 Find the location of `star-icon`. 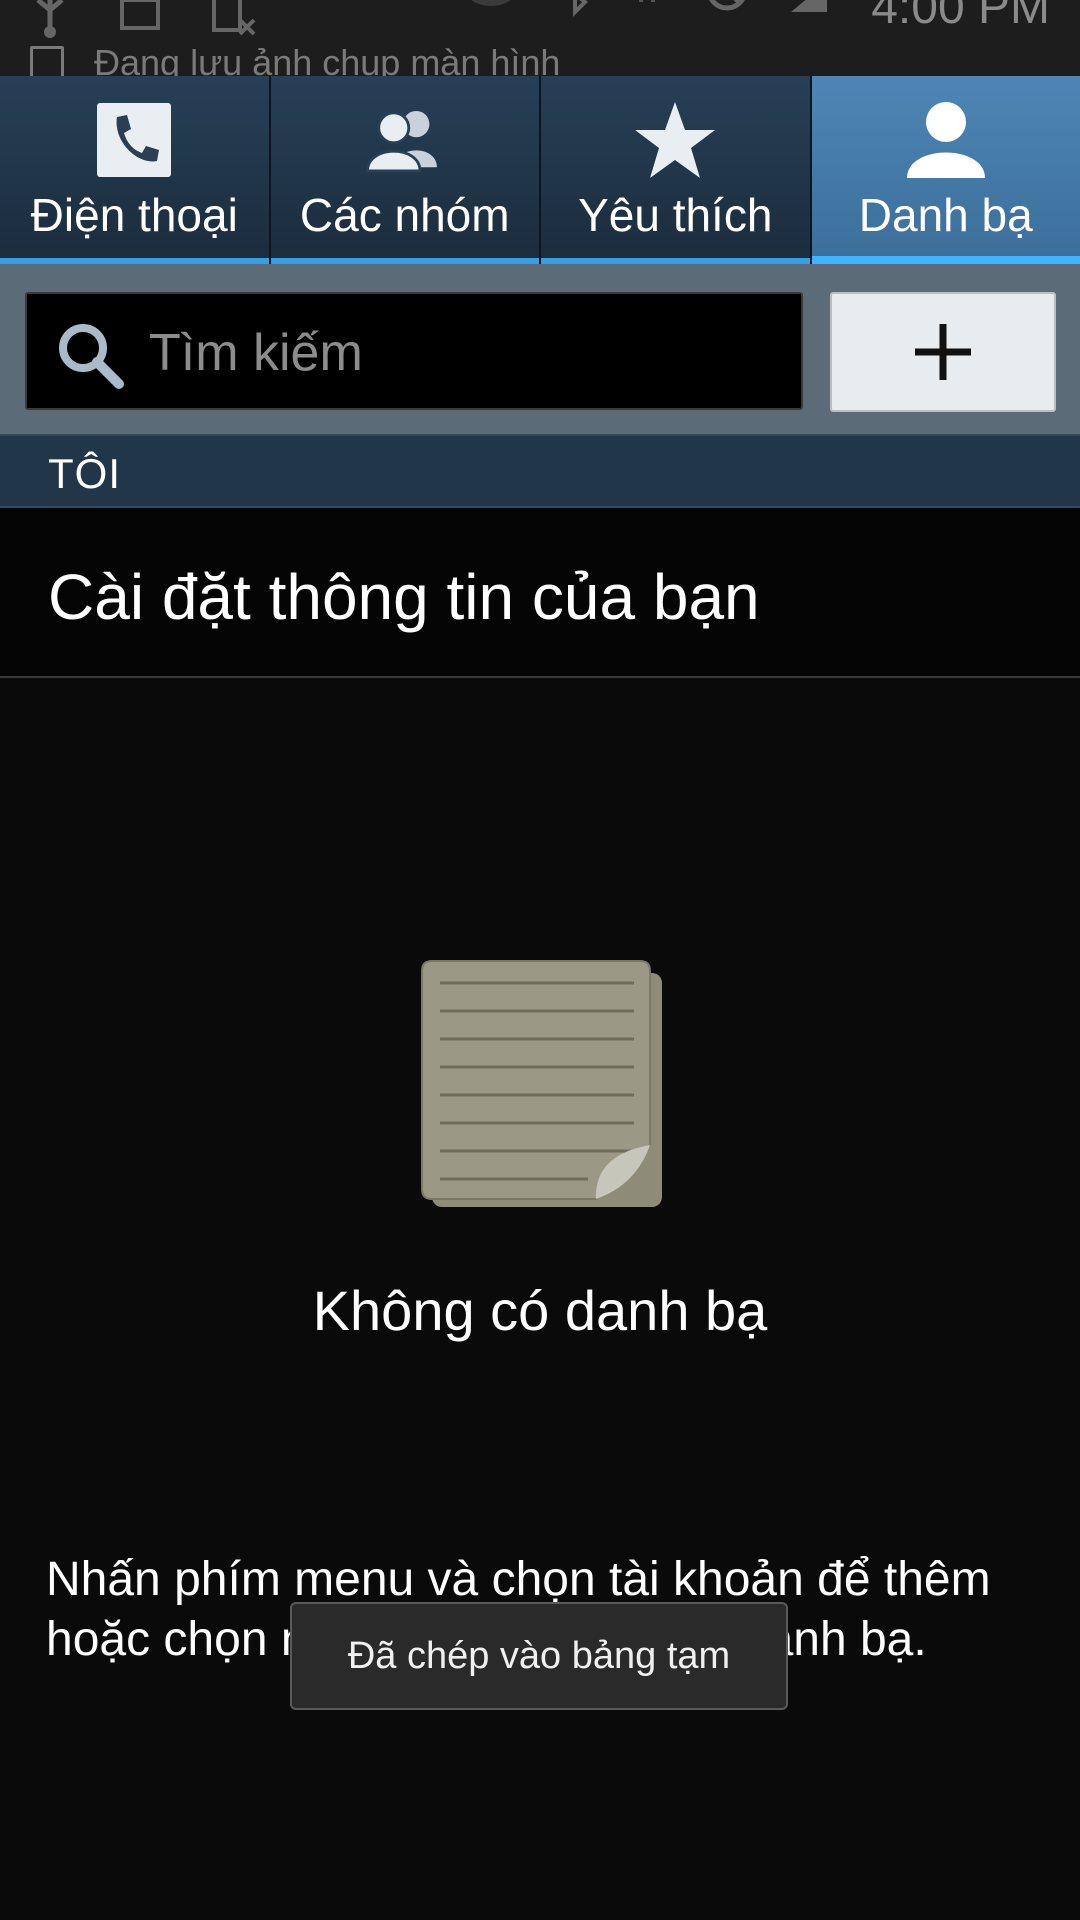

star-icon is located at coordinates (675, 140).